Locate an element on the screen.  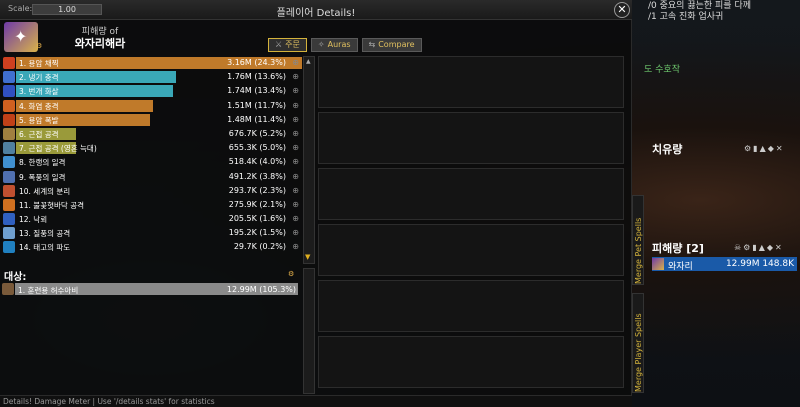
spell-name: 7. 근접 공격 (영혼 늑대) is located at coordinates (58, 149).